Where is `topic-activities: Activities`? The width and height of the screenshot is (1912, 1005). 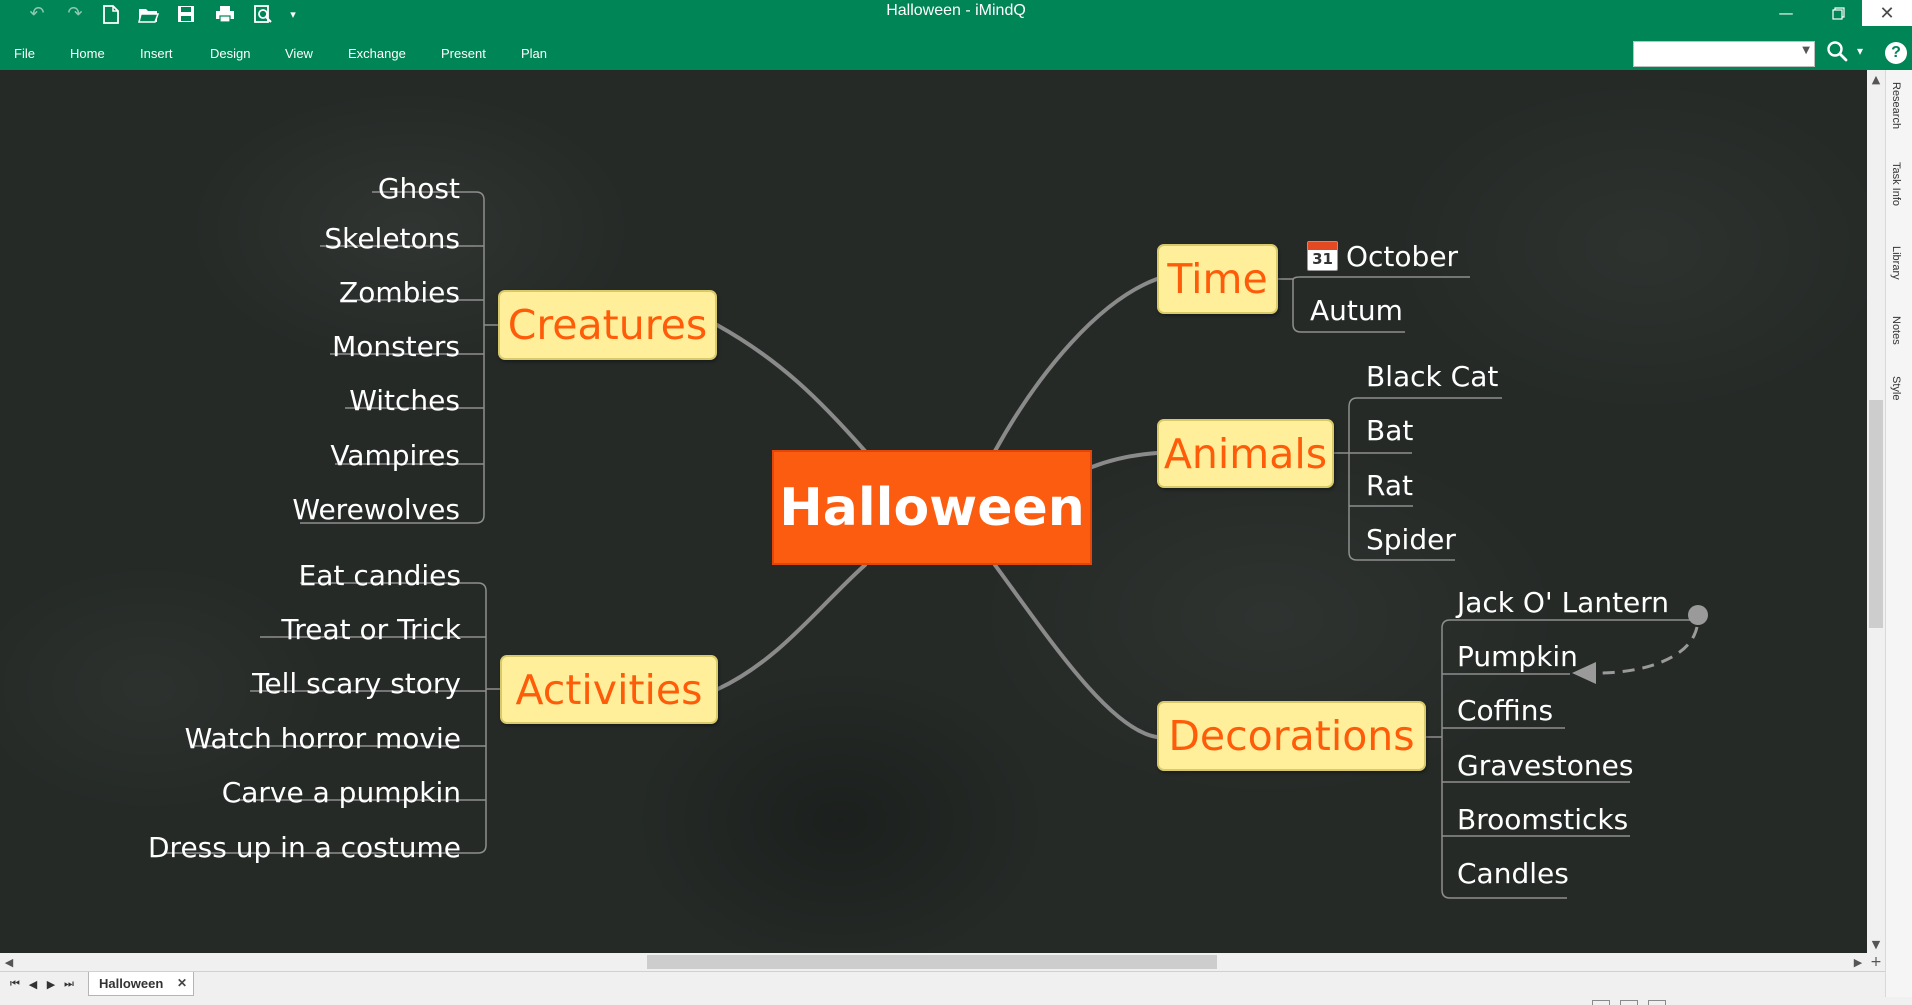 topic-activities: Activities is located at coordinates (609, 689).